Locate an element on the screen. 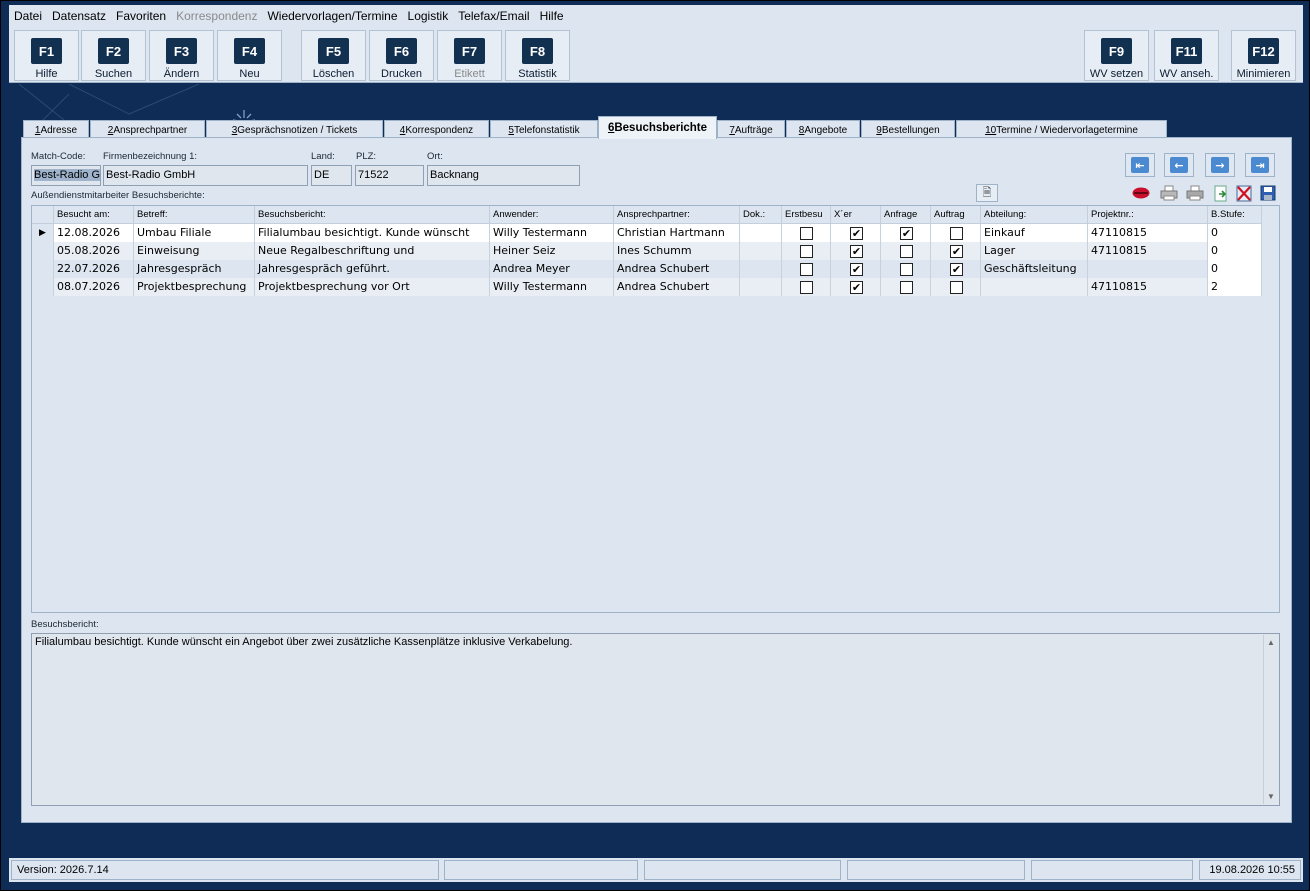  col-header-erstbesuch: Erstbesu is located at coordinates (806, 215).